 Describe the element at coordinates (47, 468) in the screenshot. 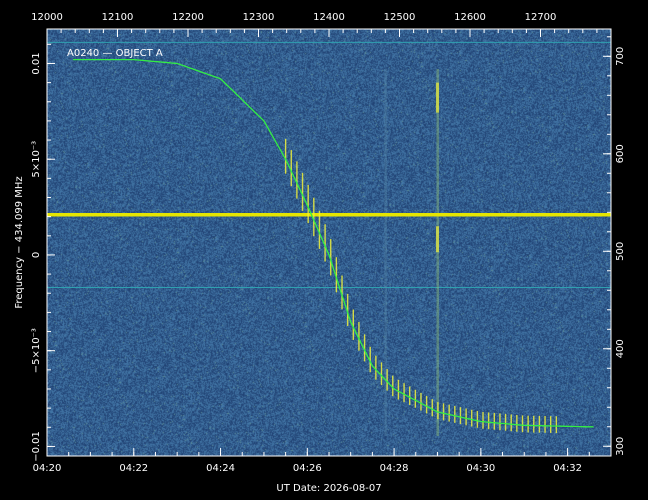

I see `x-tick-label: 04:20` at that location.